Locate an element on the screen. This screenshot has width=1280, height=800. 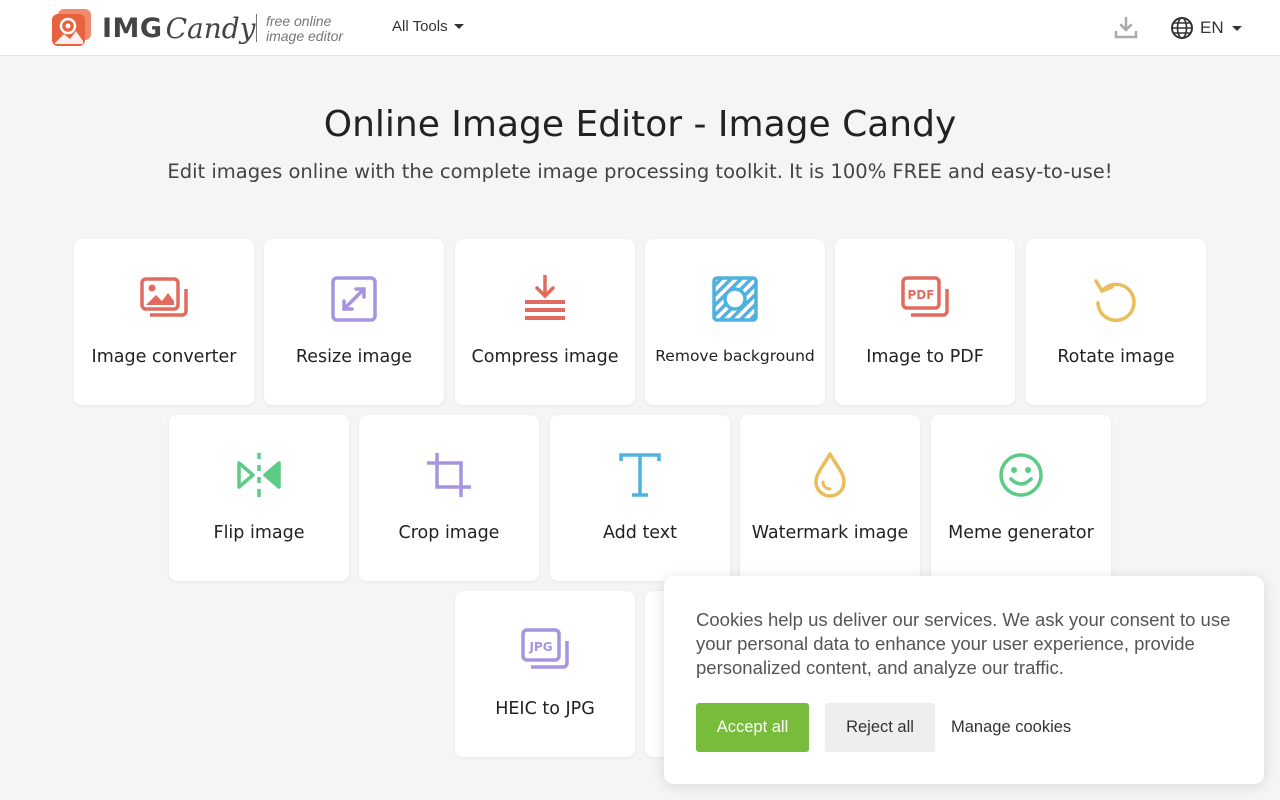
download-icon is located at coordinates (1126, 28).